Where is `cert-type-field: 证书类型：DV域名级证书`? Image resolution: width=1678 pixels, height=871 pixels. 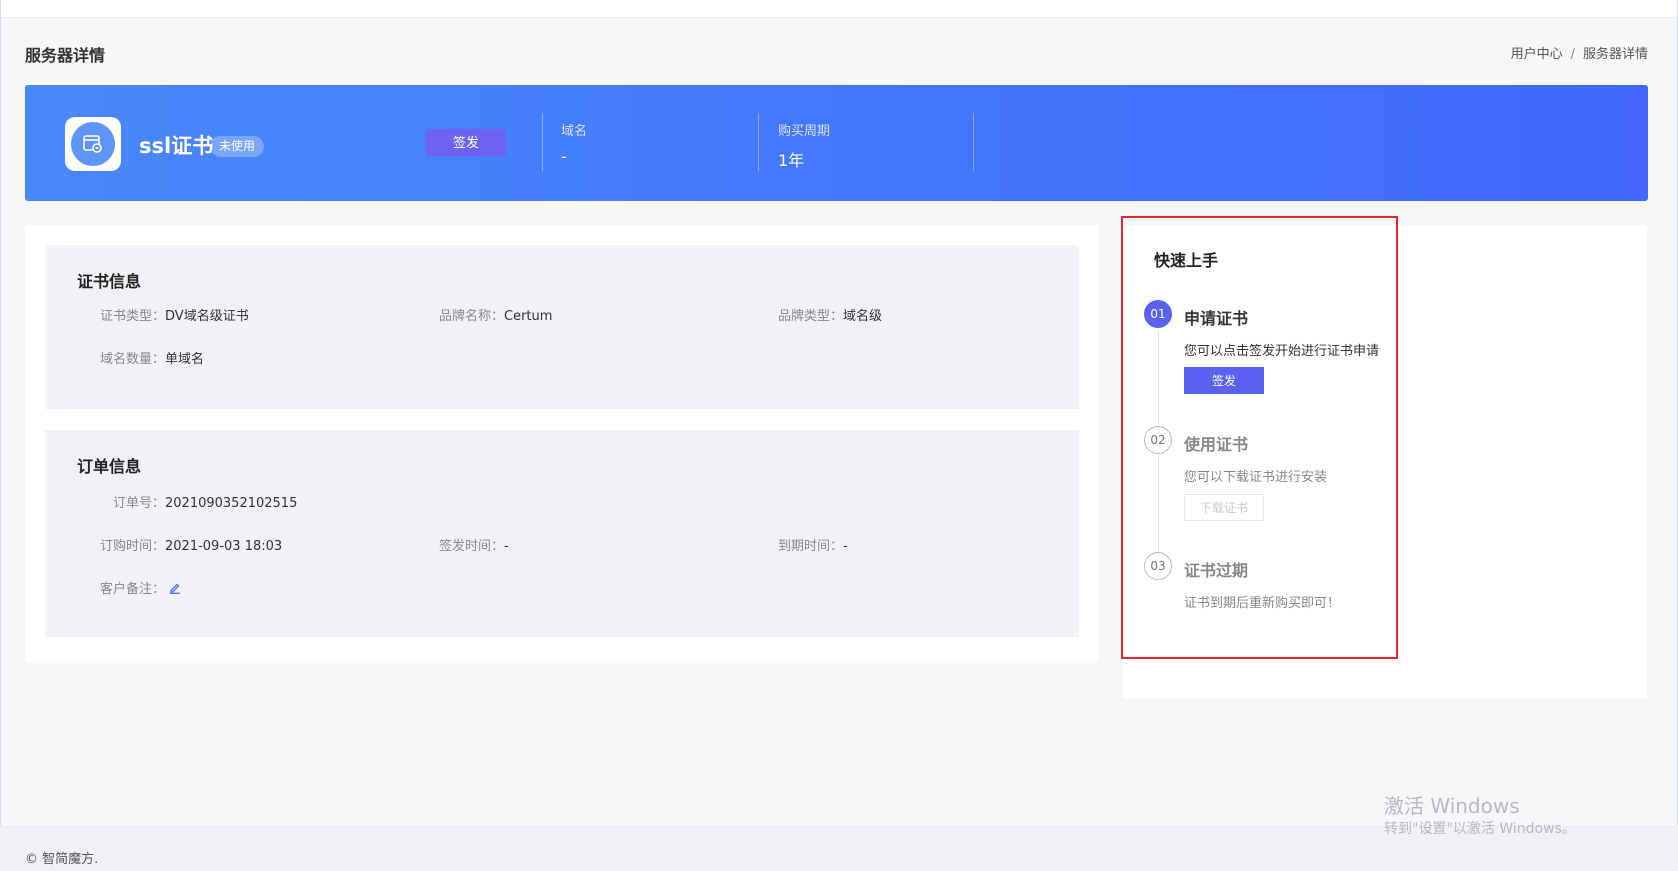
cert-type-field: 证书类型：DV域名级证书 is located at coordinates (174, 314).